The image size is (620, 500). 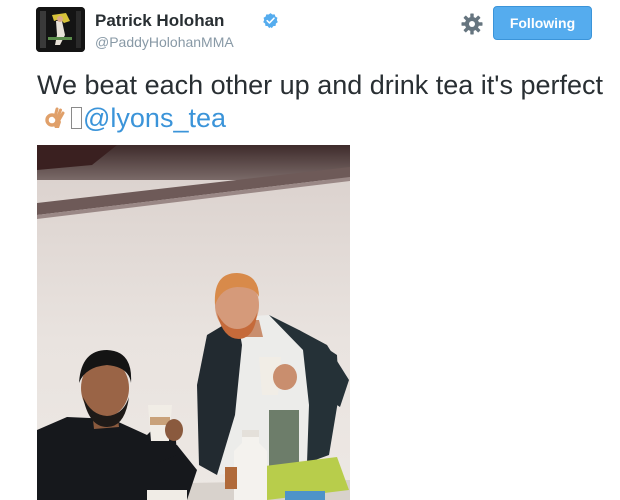 What do you see at coordinates (472, 24) in the screenshot?
I see `gear-icon` at bounding box center [472, 24].